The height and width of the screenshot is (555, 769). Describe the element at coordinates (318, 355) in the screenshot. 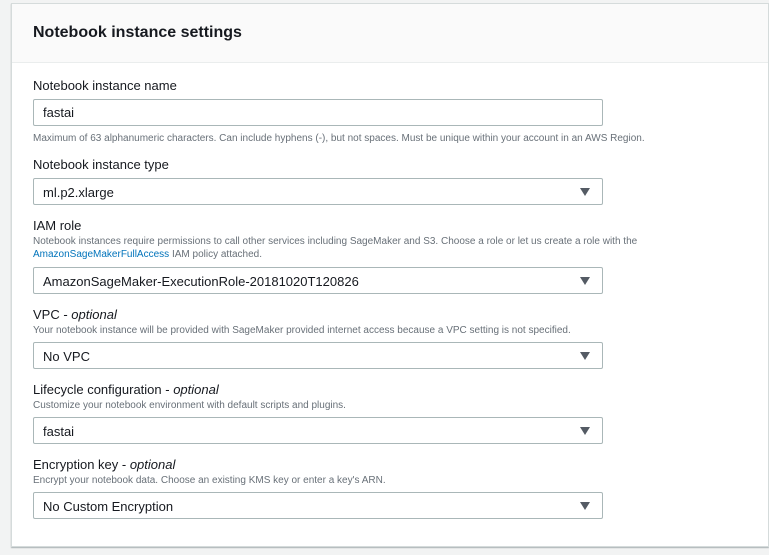

I see `vpc-select: No VPC` at that location.